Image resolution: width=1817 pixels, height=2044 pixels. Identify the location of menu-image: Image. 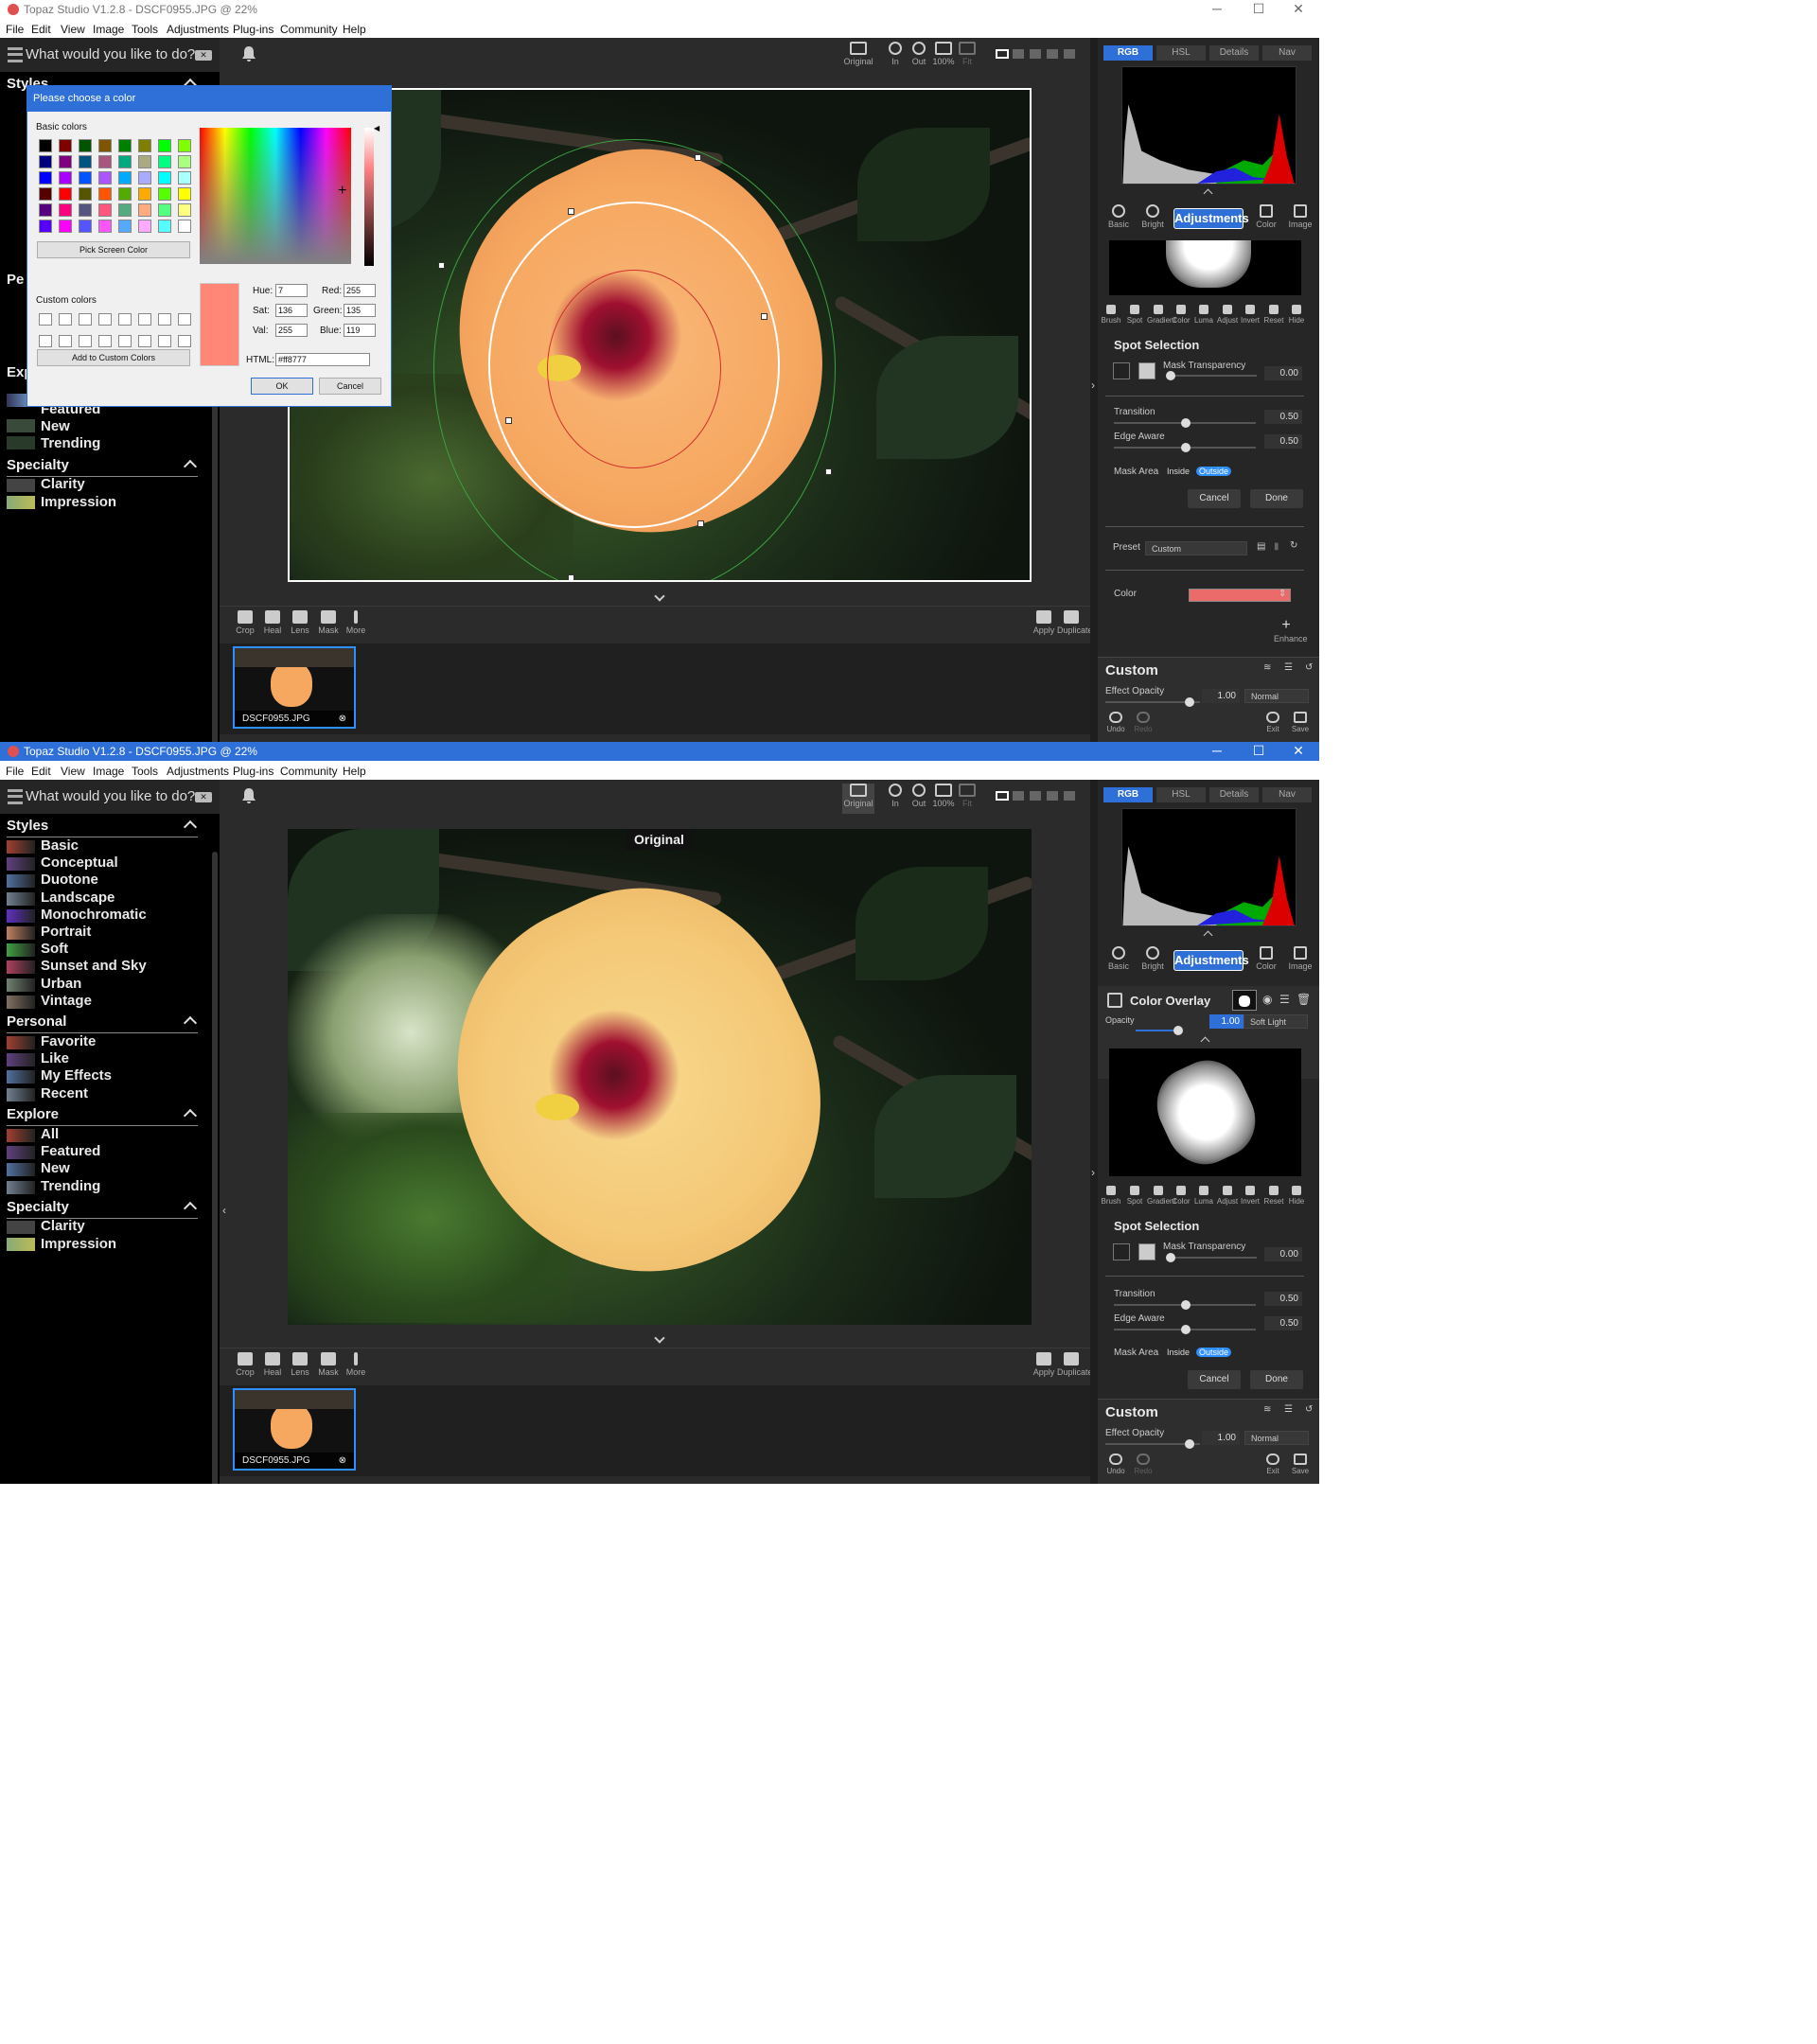
(109, 29).